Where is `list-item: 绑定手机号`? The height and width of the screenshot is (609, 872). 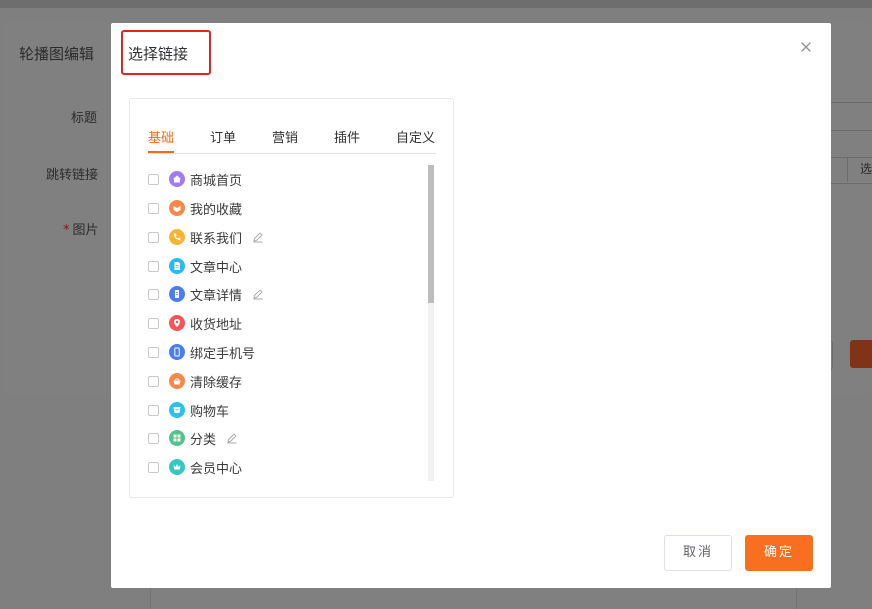
list-item: 绑定手机号 is located at coordinates (201, 352).